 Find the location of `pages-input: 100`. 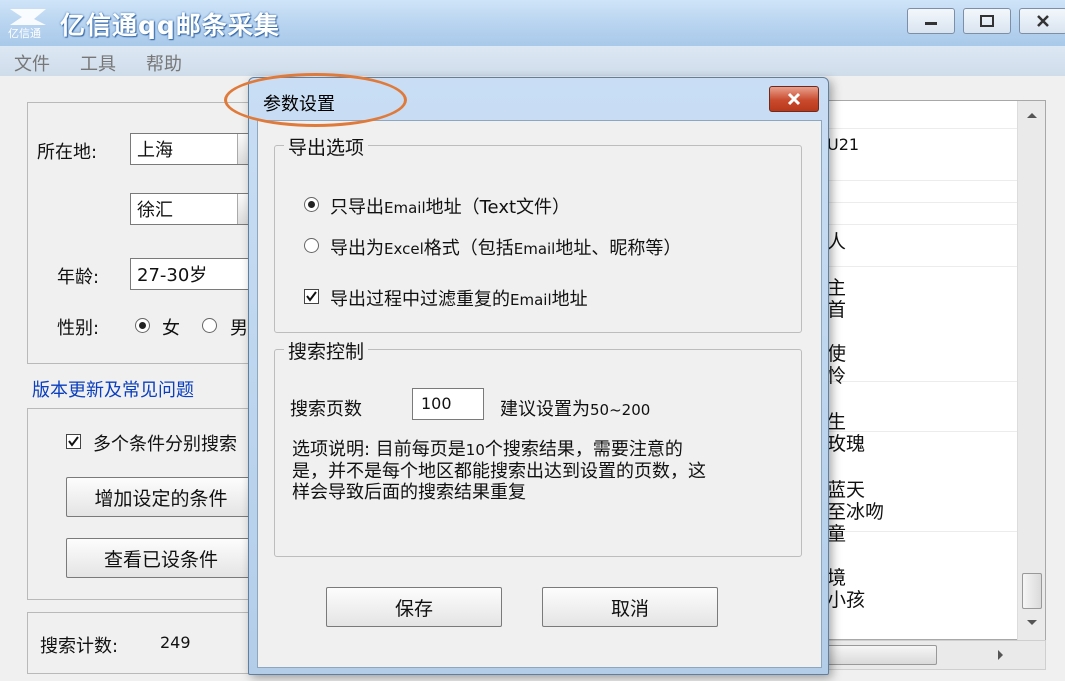

pages-input: 100 is located at coordinates (448, 404).